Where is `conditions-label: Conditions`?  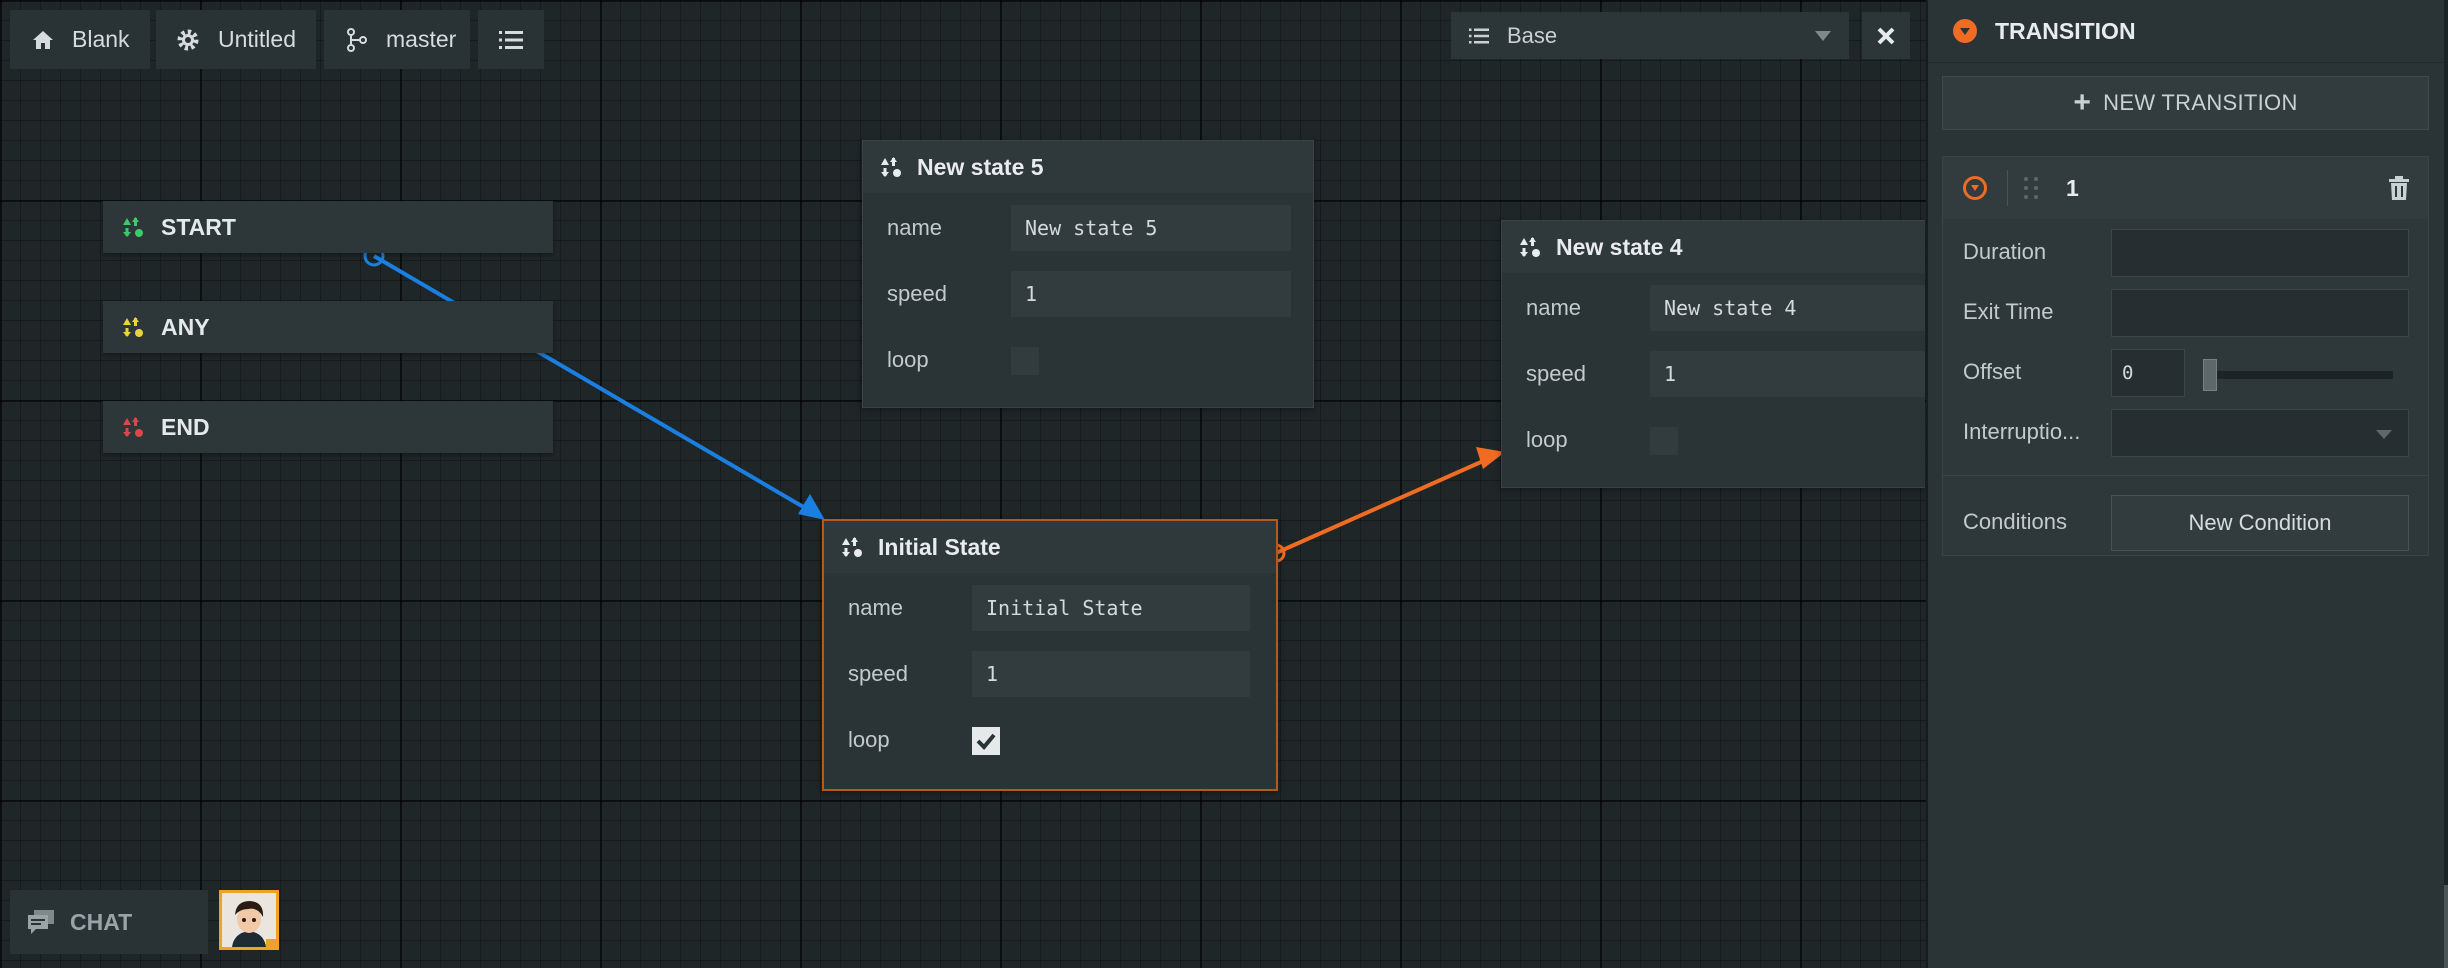
conditions-label: Conditions is located at coordinates (2015, 521).